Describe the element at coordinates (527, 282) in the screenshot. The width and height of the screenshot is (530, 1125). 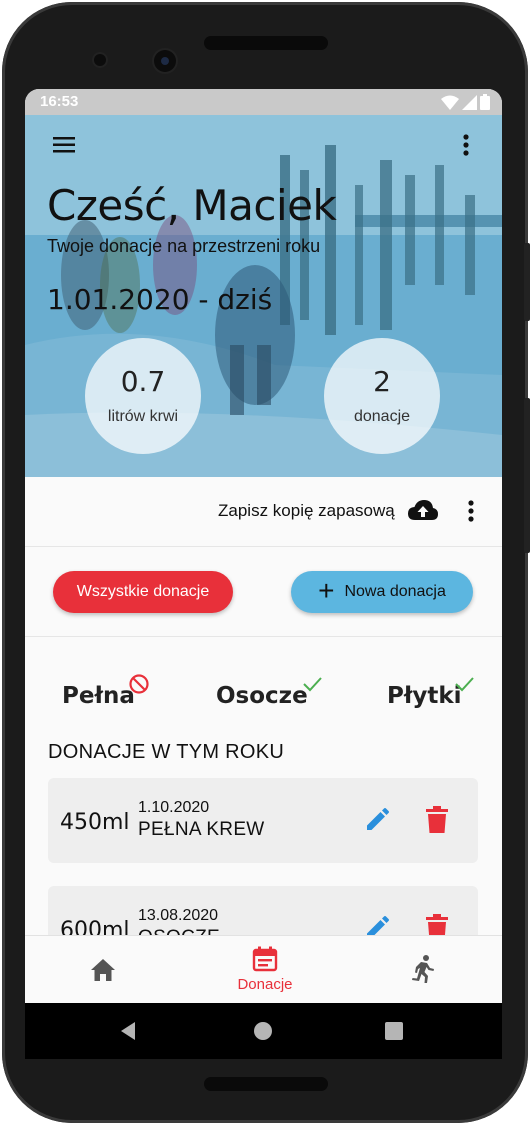
I see `power-button` at that location.